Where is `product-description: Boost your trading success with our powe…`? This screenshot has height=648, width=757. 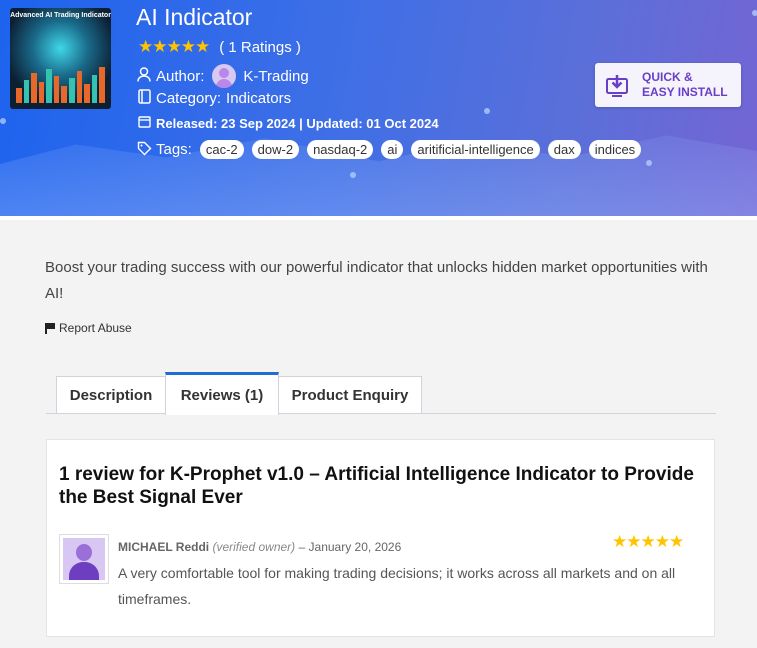
product-description: Boost your trading success with our powe… is located at coordinates (376, 280).